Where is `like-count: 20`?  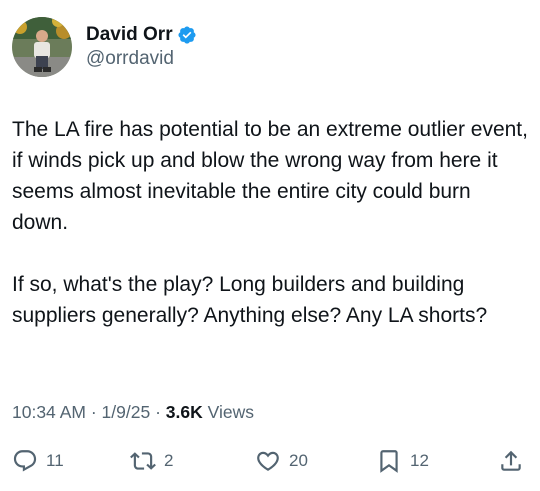
like-count: 20 is located at coordinates (298, 460).